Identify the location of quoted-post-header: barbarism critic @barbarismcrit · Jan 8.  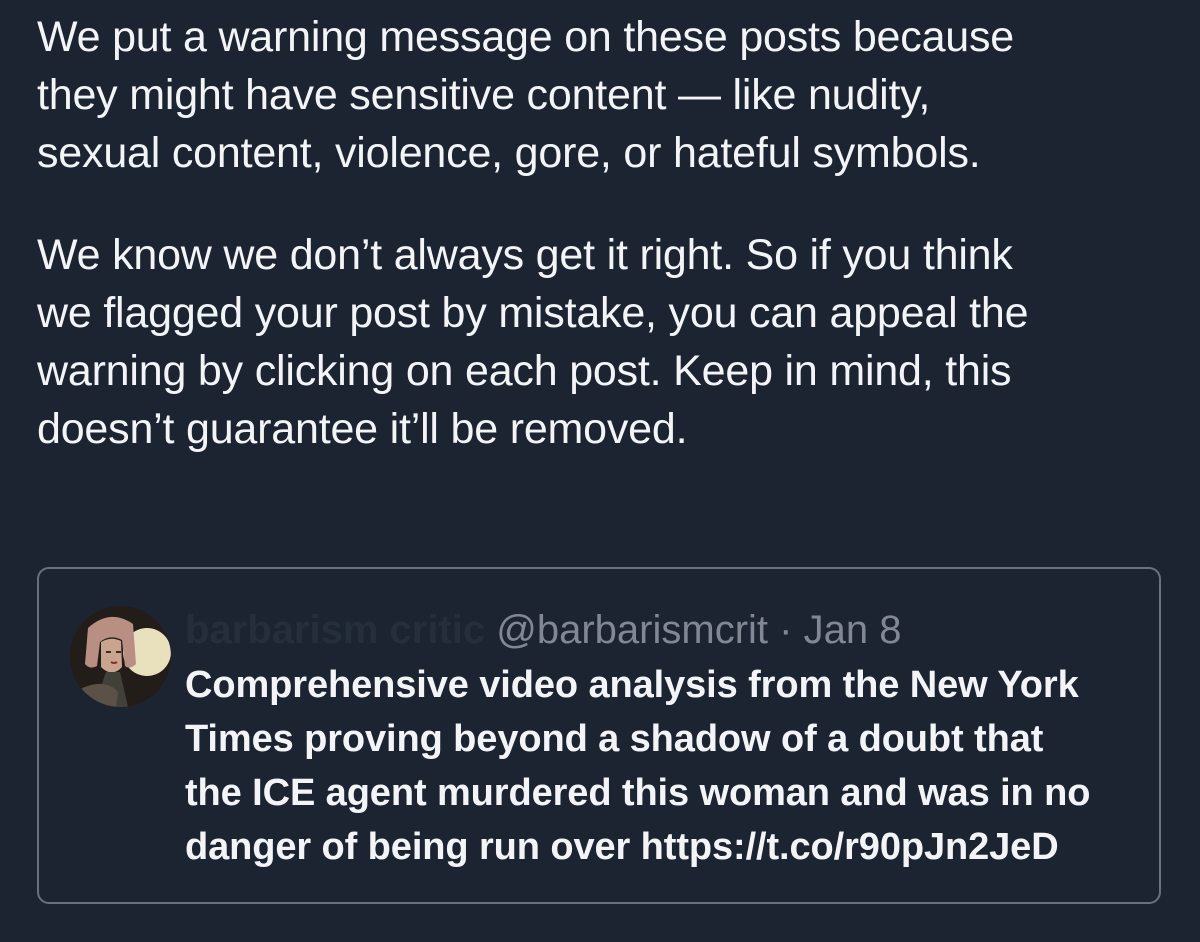
(665, 630).